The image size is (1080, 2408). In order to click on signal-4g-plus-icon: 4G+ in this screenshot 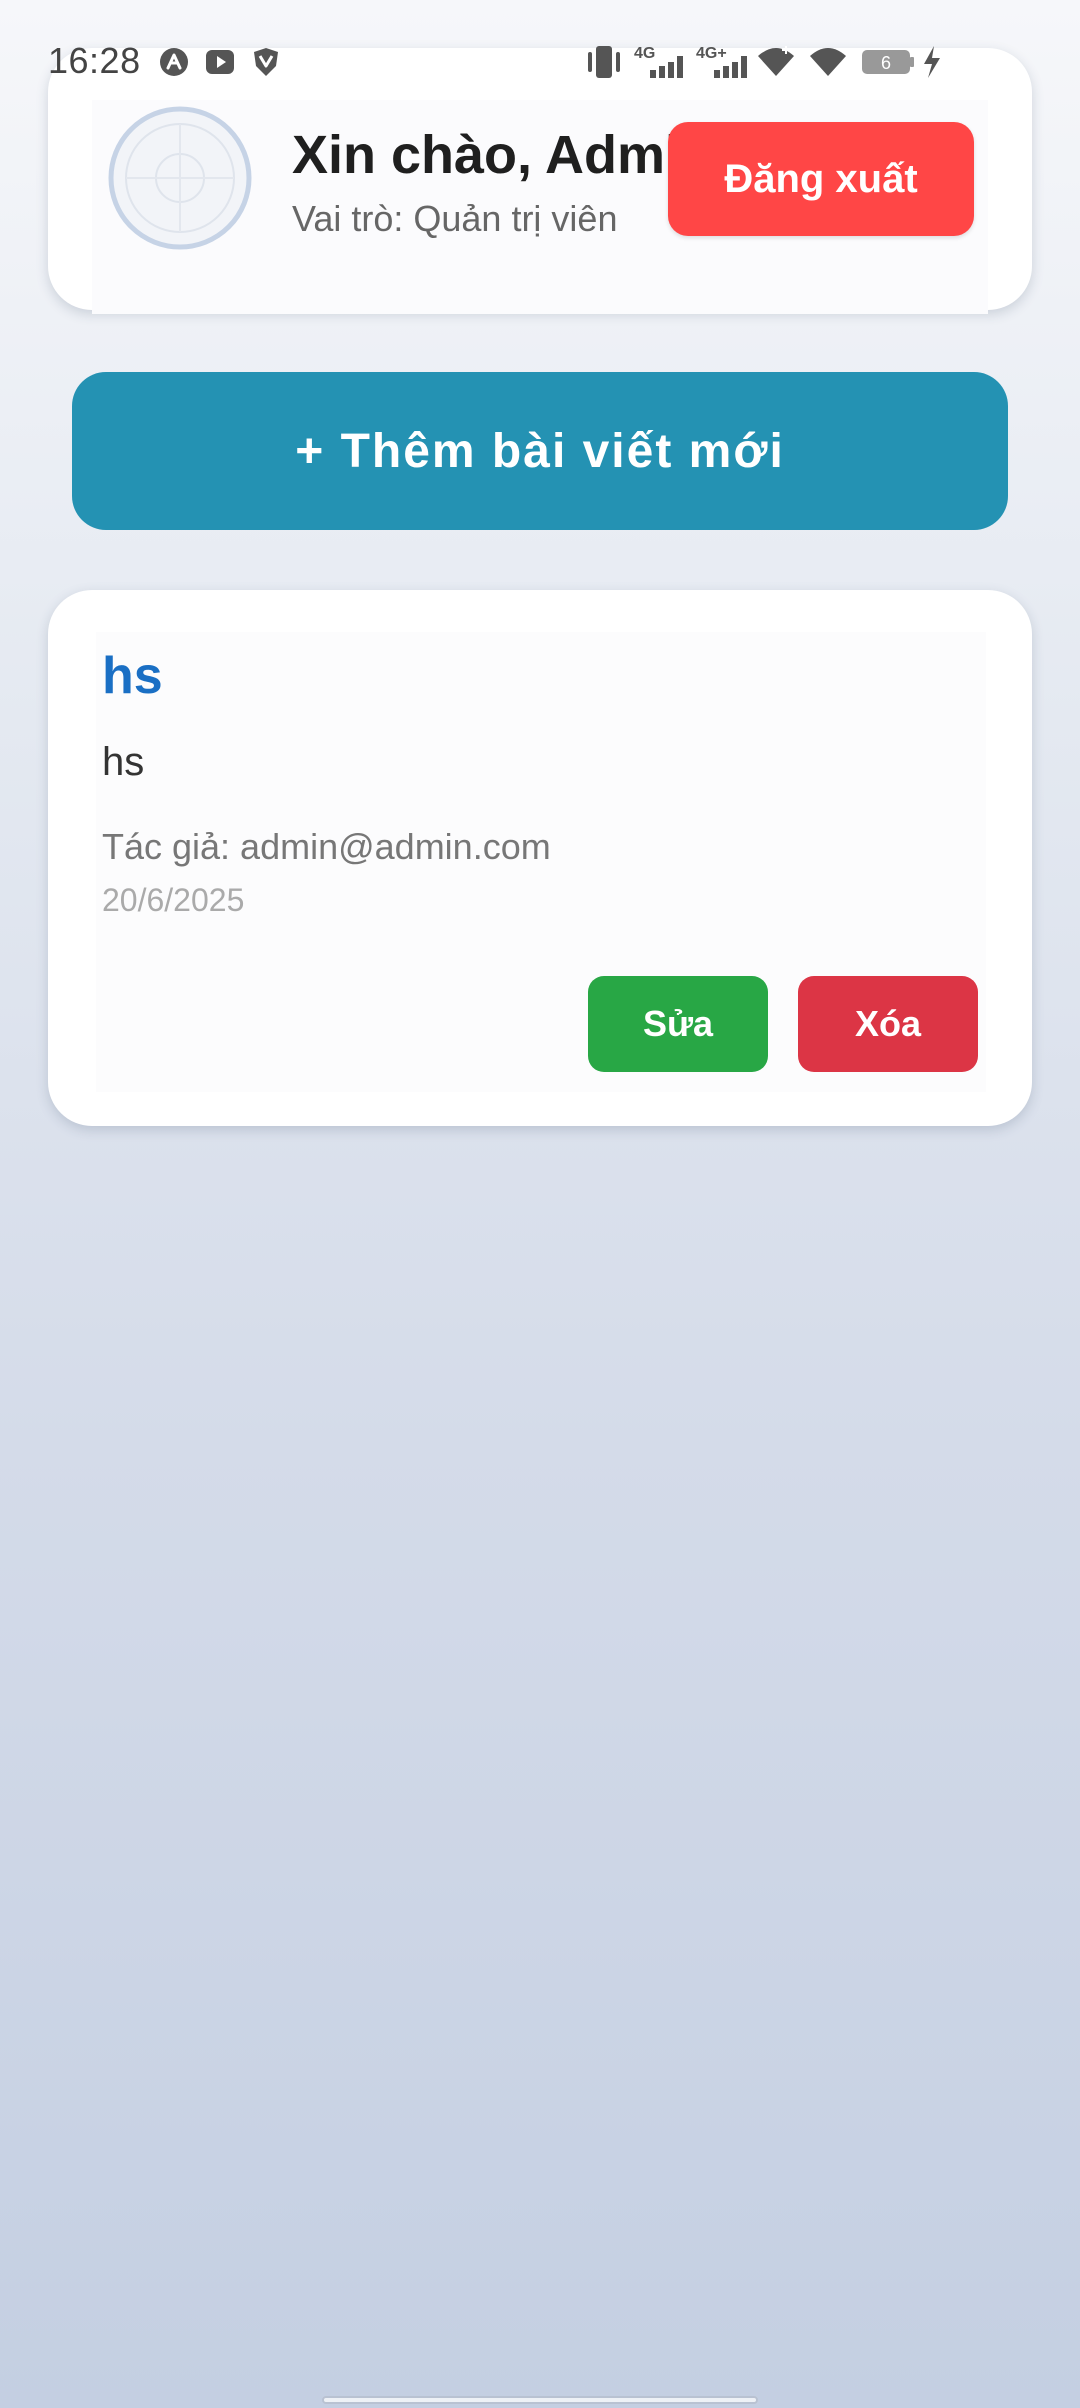, I will do `click(721, 61)`.